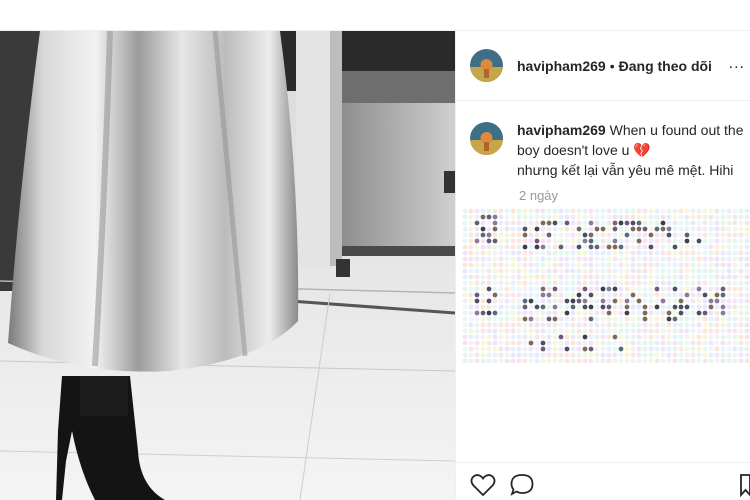 This screenshot has width=750, height=500. Describe the element at coordinates (561, 130) in the screenshot. I see `caption-username: havipham269` at that location.